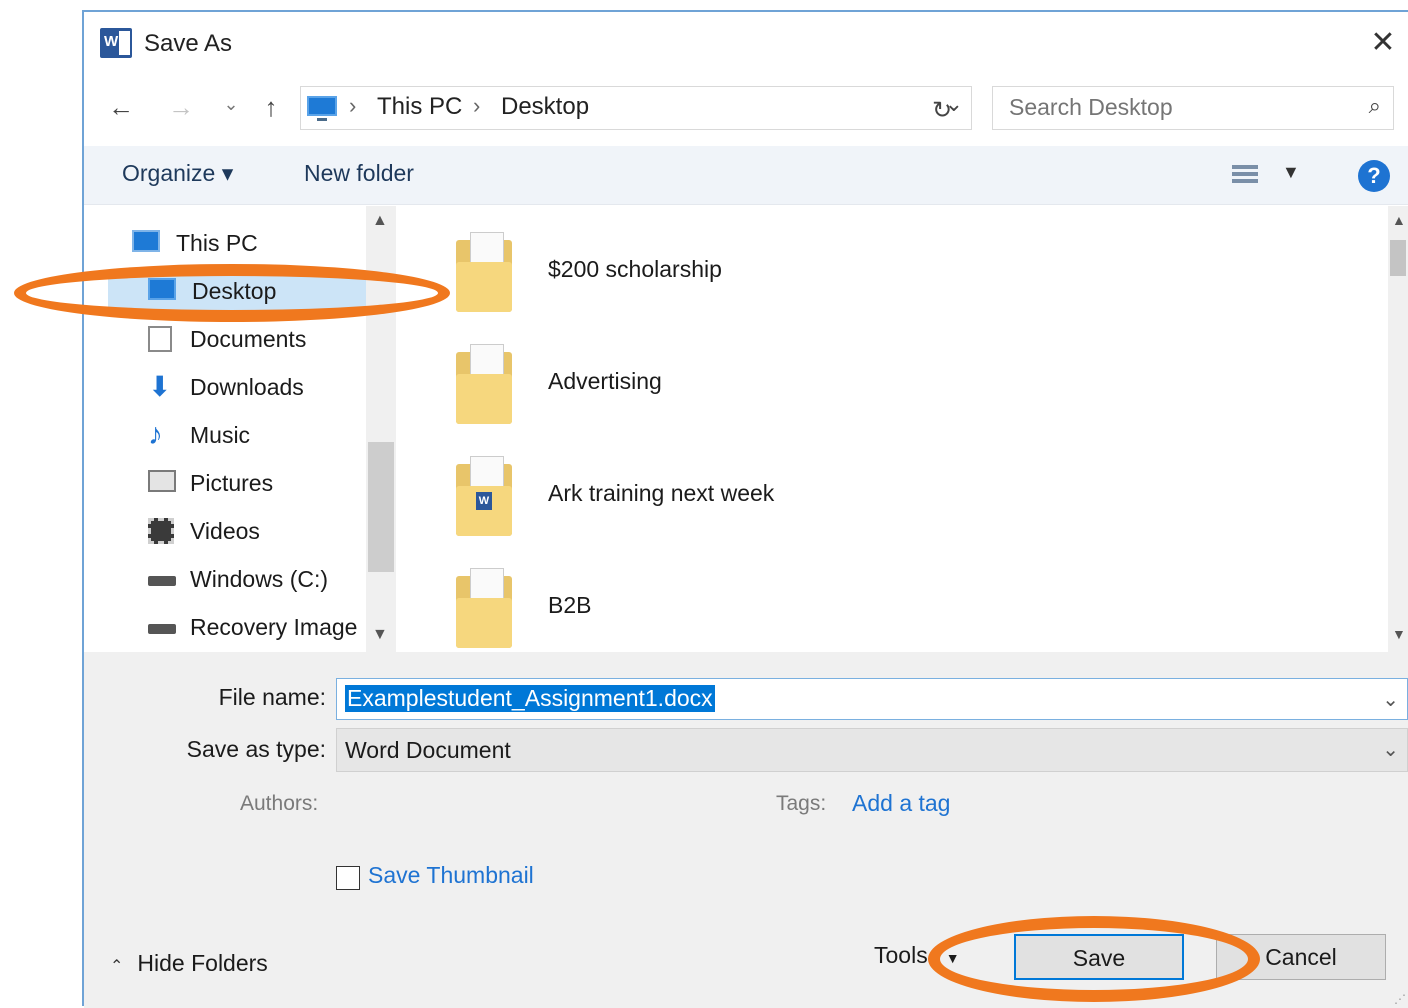 This screenshot has width=1408, height=1008. Describe the element at coordinates (872, 750) in the screenshot. I see `save-as-type-select: Word Document ⌄` at that location.